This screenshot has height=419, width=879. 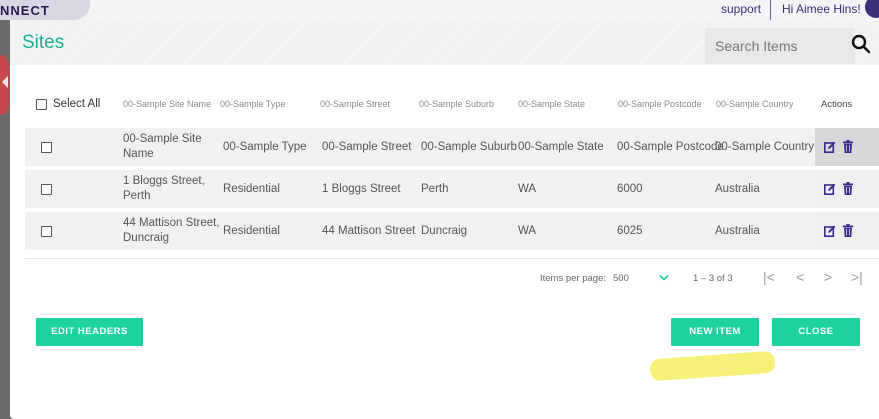 I want to click on close-button: CLOSE, so click(x=816, y=332).